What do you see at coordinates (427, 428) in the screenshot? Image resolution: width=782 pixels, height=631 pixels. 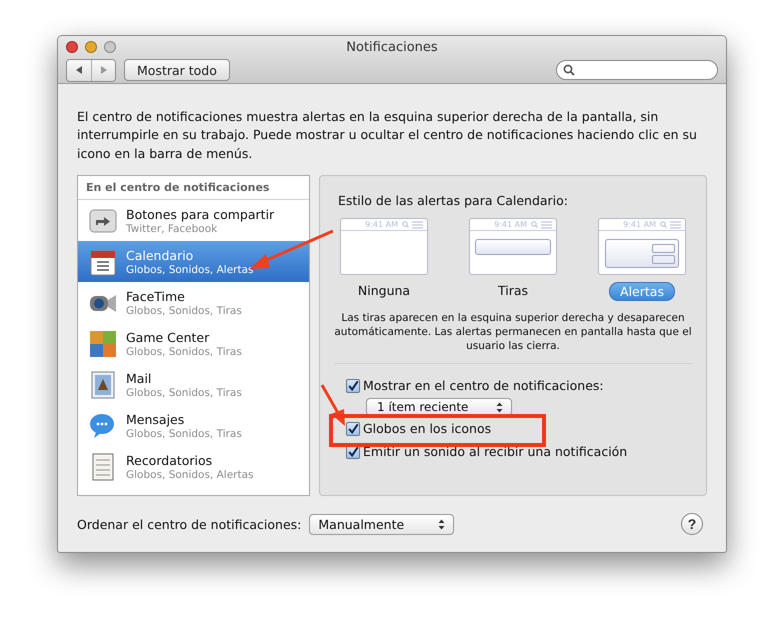 I see `checkbox-label: Globos en los iconos` at bounding box center [427, 428].